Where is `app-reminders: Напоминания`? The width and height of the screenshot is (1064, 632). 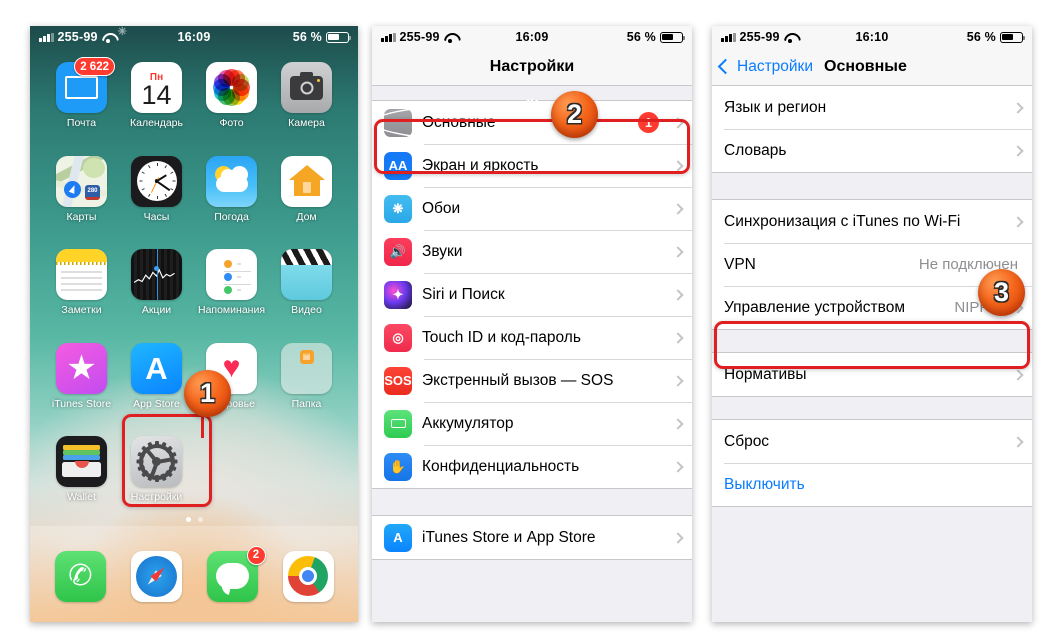
app-reminders: Напоминания is located at coordinates (231, 292).